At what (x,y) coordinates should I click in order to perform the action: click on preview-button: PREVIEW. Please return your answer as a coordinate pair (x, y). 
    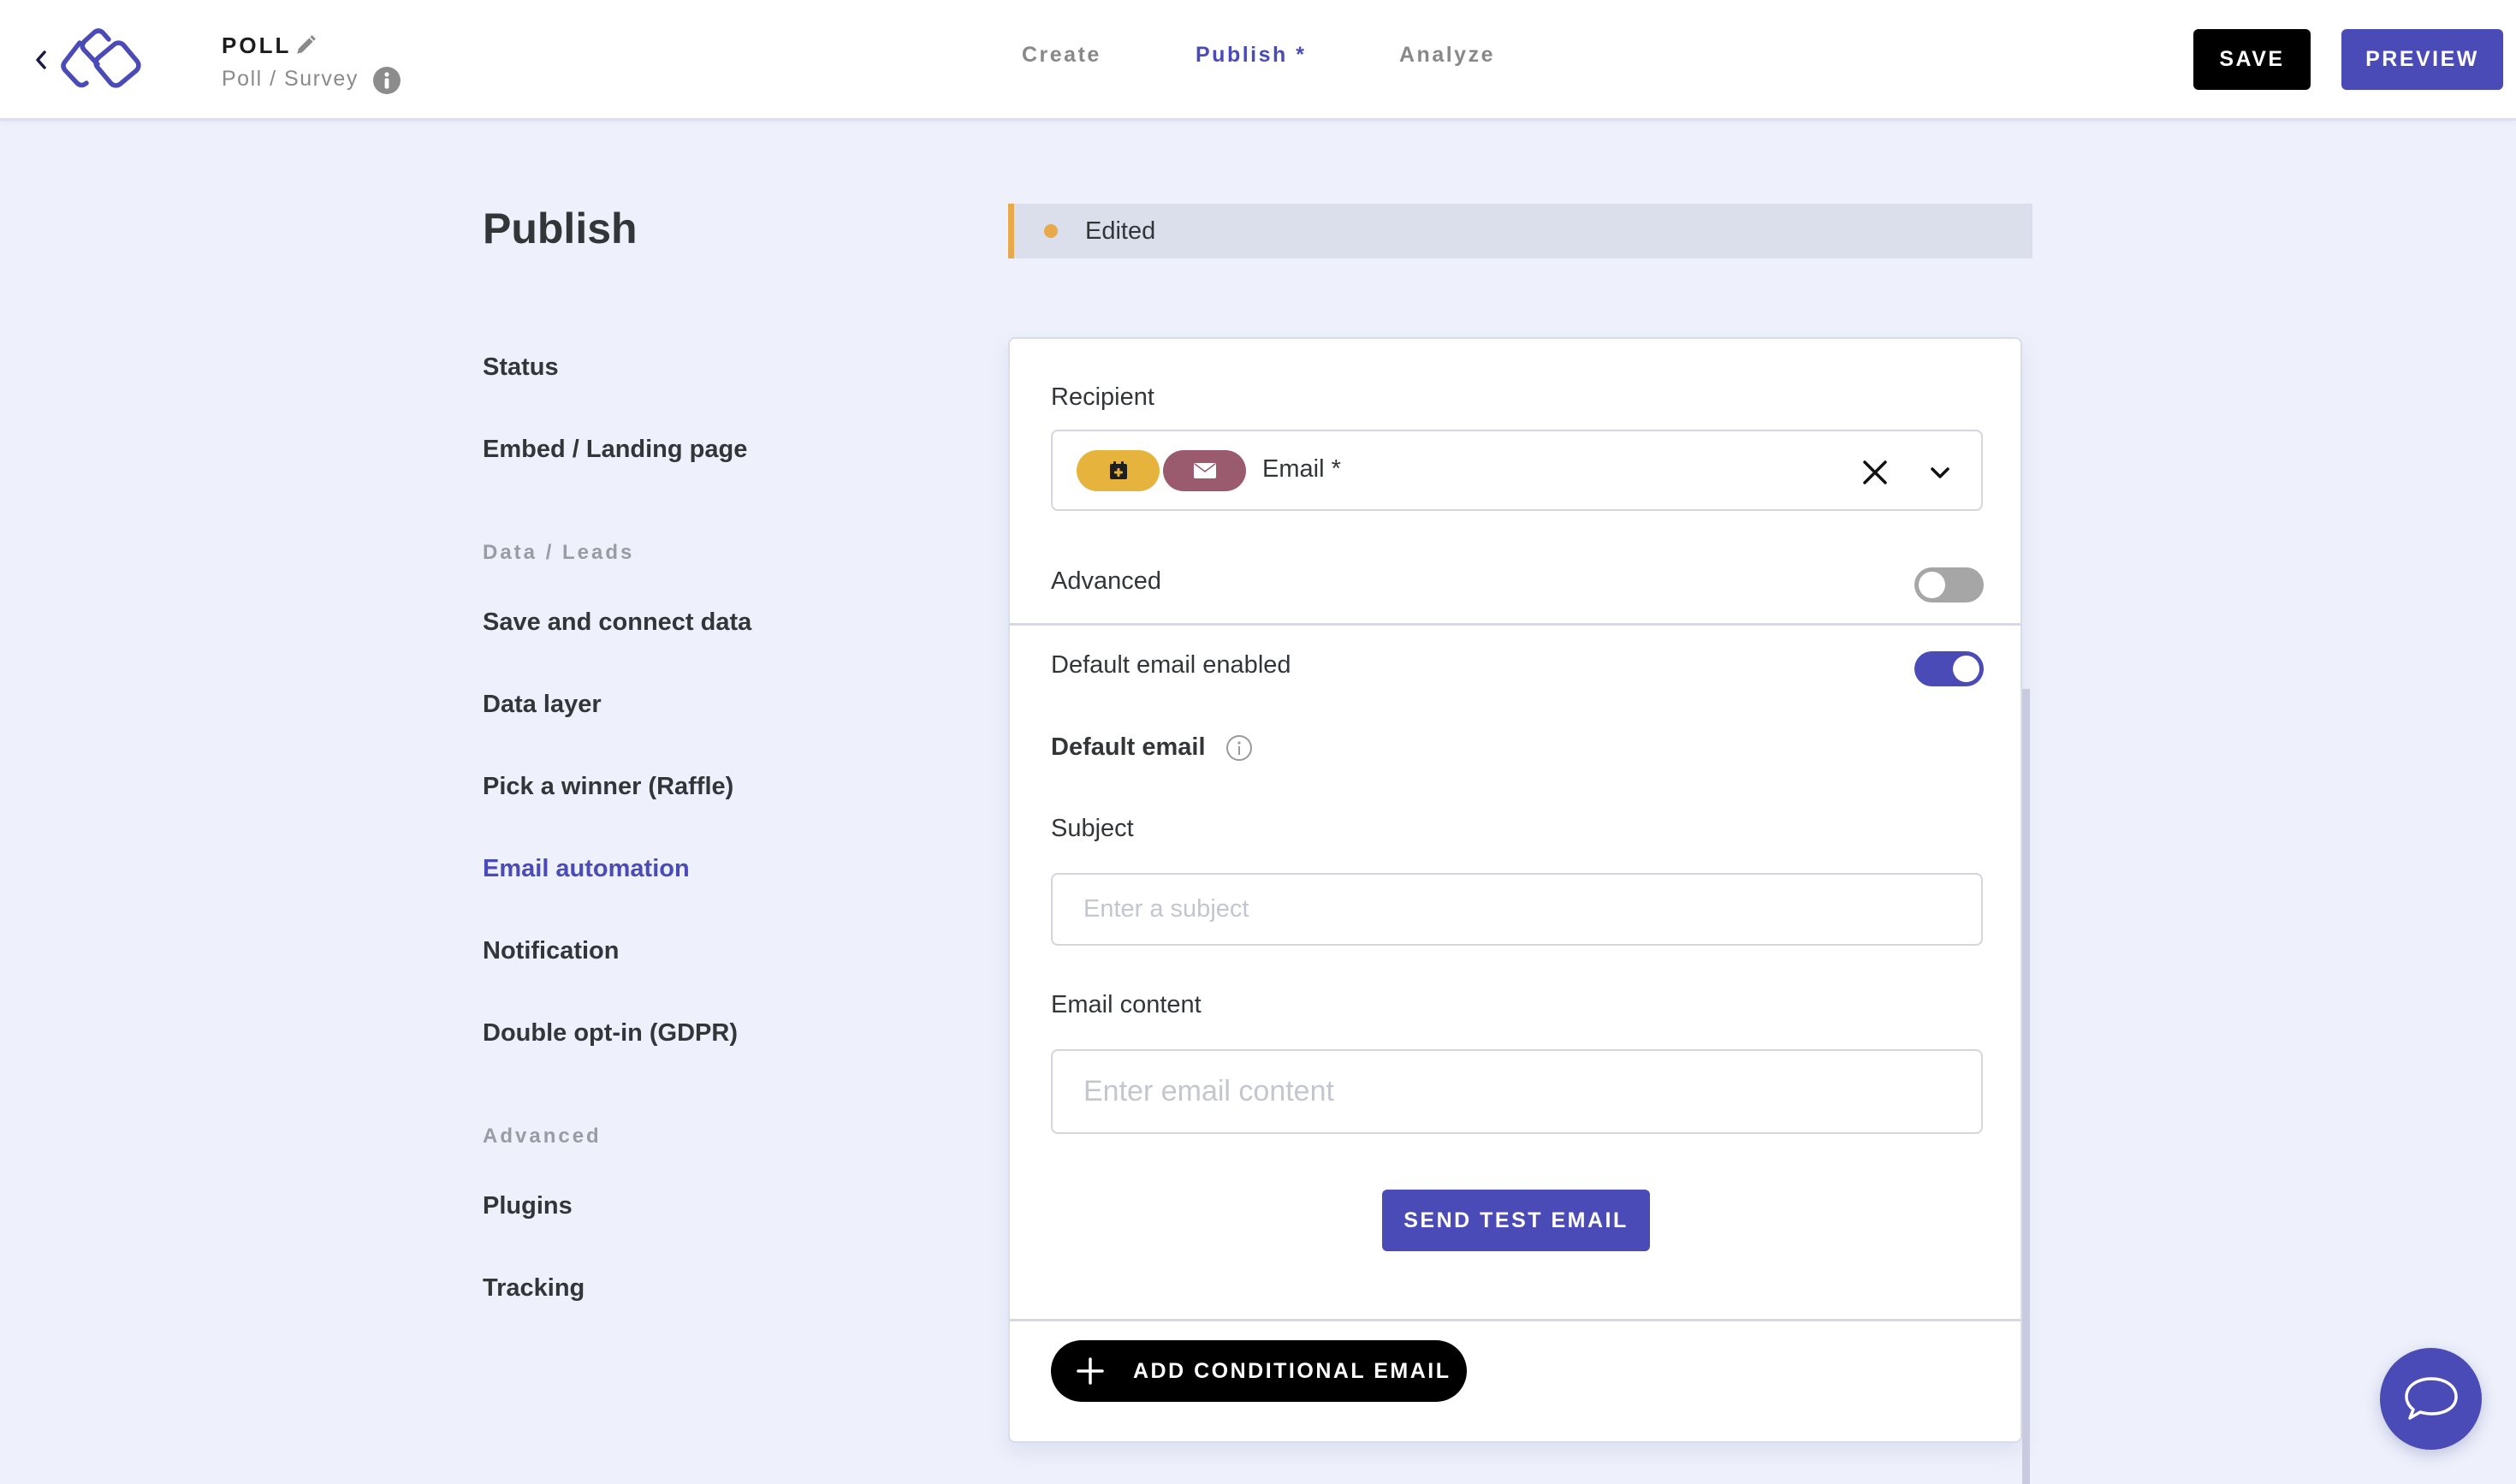
    Looking at the image, I should click on (2422, 60).